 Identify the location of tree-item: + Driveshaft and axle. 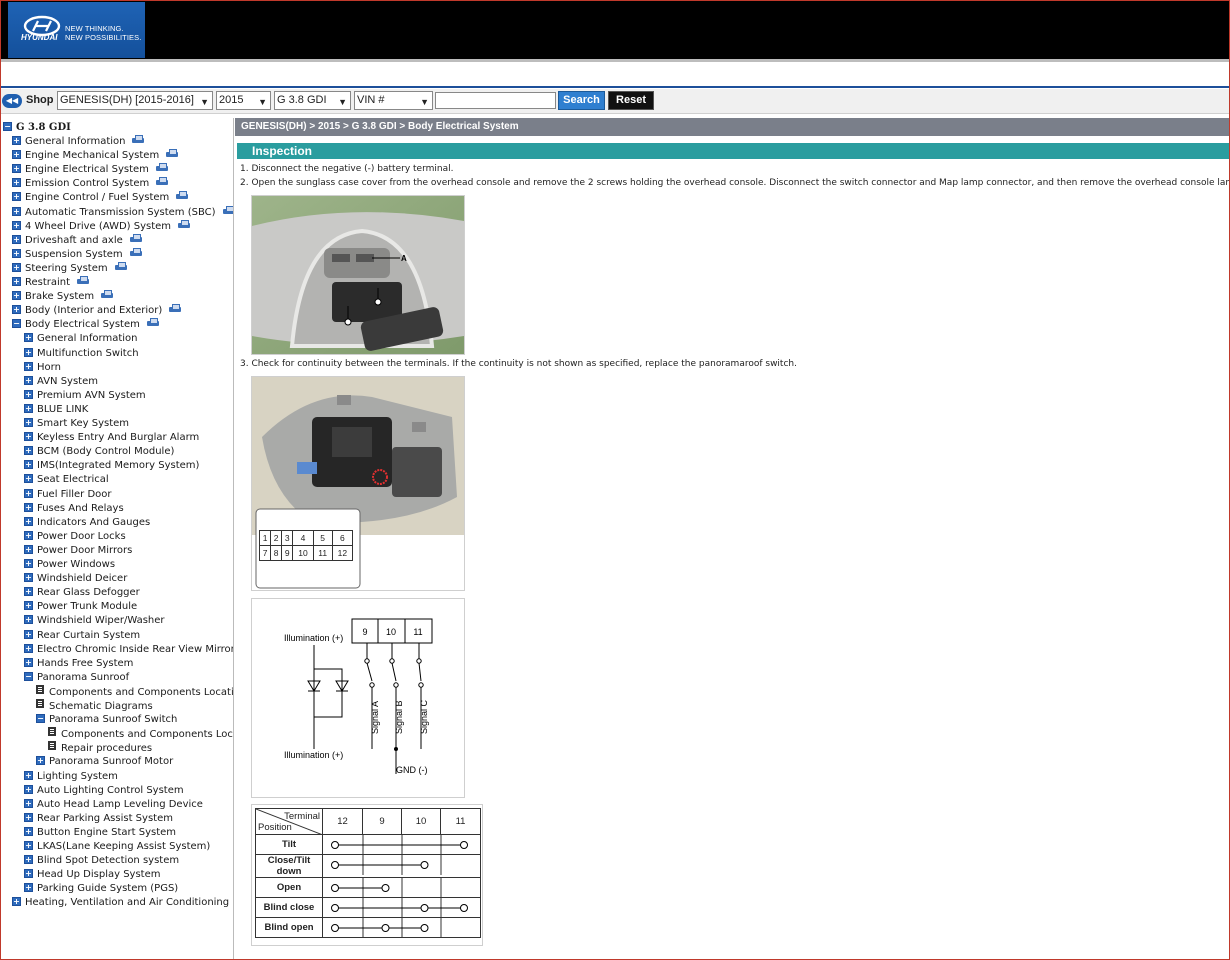
(77, 240).